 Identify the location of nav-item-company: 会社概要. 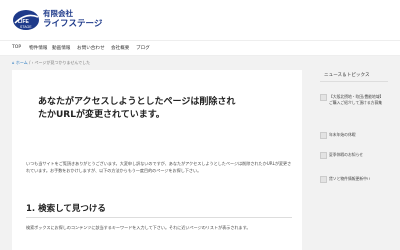
(120, 48).